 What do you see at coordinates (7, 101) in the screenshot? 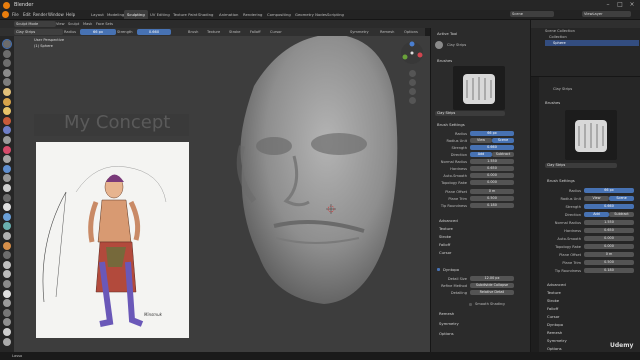
I see `sculpt-tool-7-icon` at bounding box center [7, 101].